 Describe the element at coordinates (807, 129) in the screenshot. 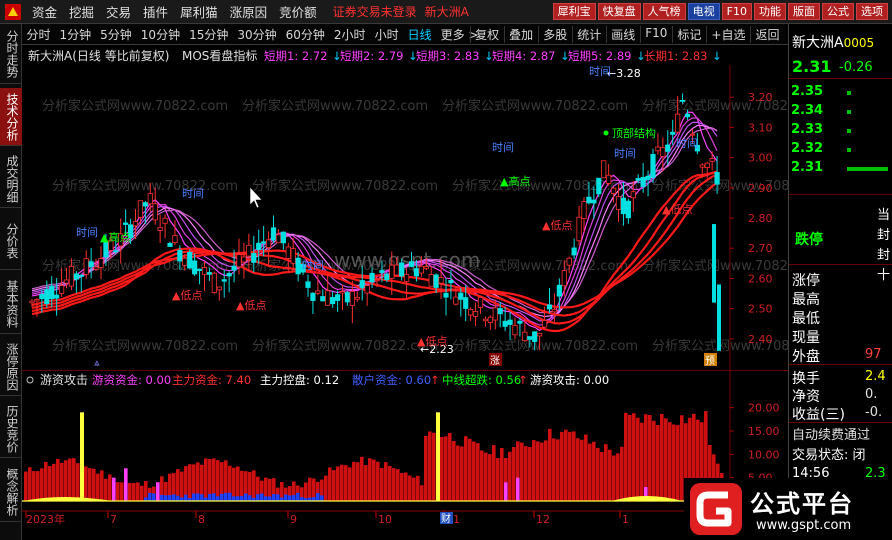

I see `order-book-price: 2.33` at that location.